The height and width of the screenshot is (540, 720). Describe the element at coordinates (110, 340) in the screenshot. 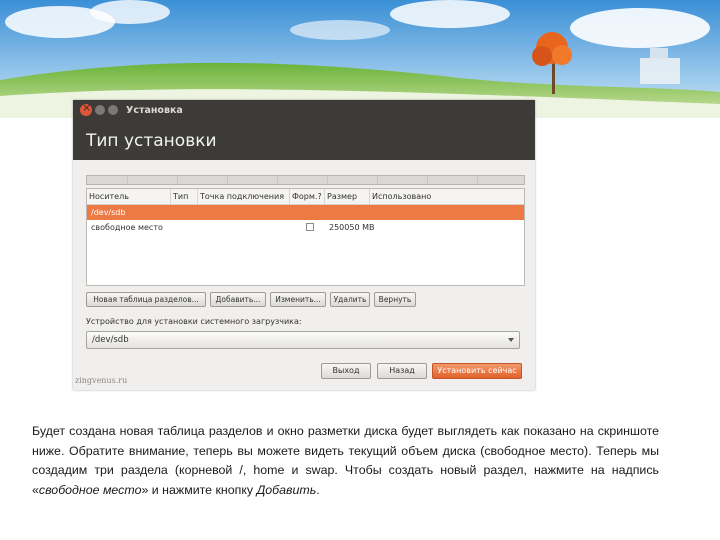

I see `bootloader-value: /dev/sdb` at that location.